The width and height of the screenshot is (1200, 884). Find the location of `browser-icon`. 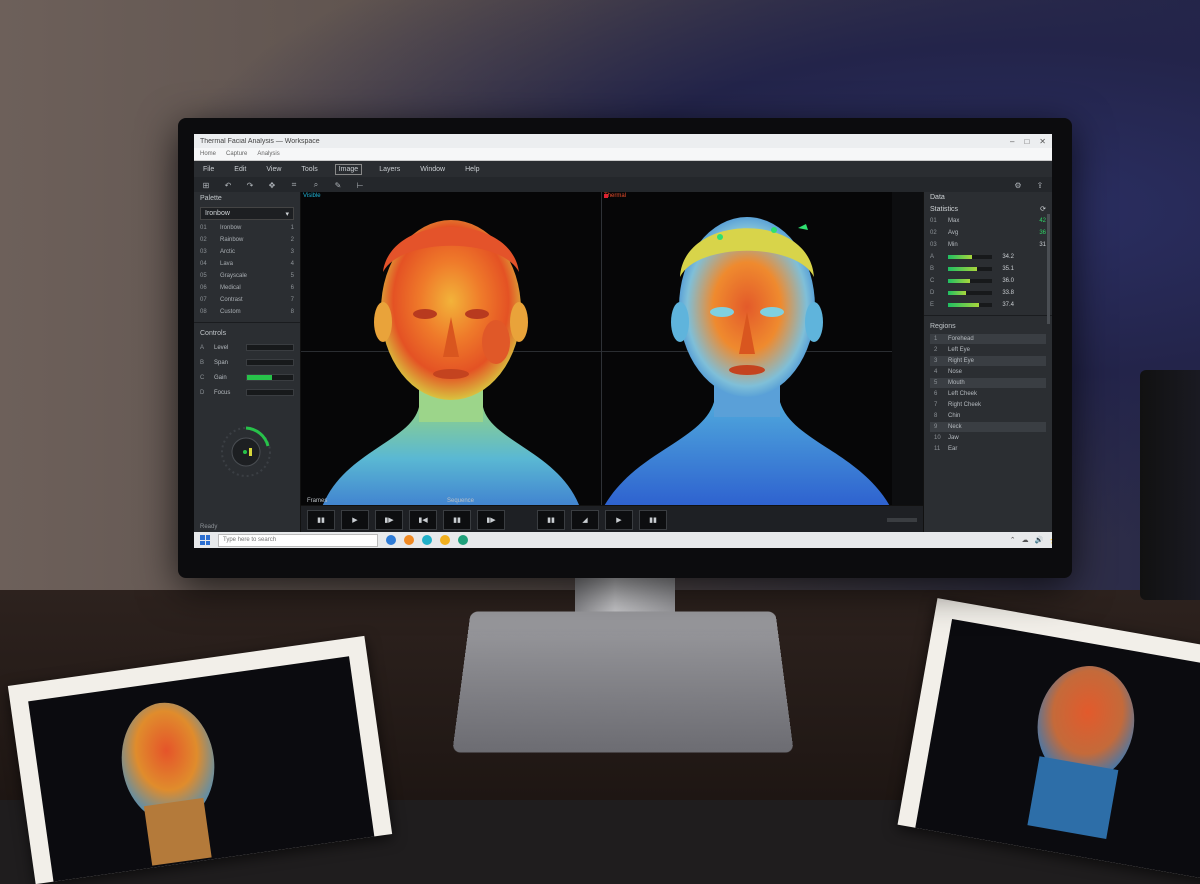

browser-icon is located at coordinates (409, 540).